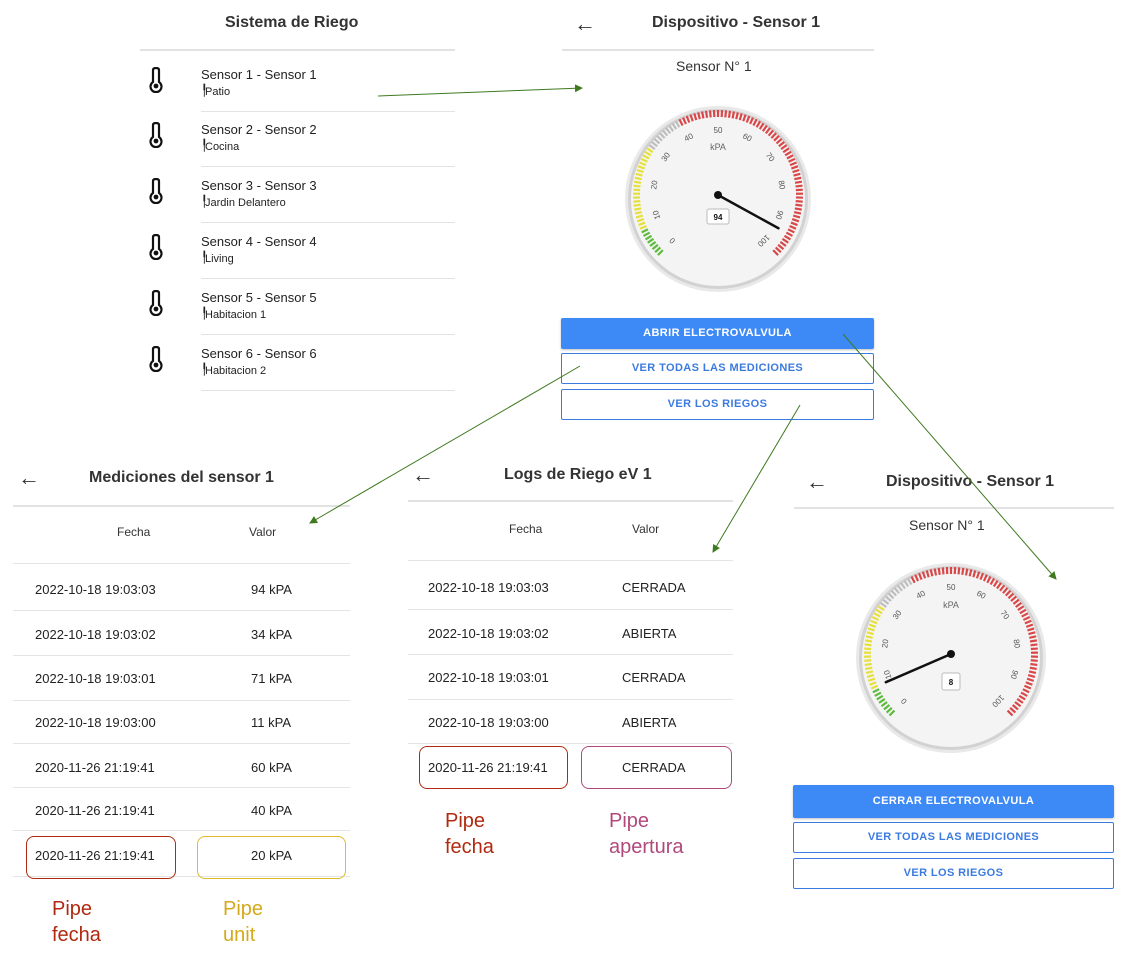  What do you see at coordinates (718, 217) in the screenshot?
I see `gauge-value-display: 94` at bounding box center [718, 217].